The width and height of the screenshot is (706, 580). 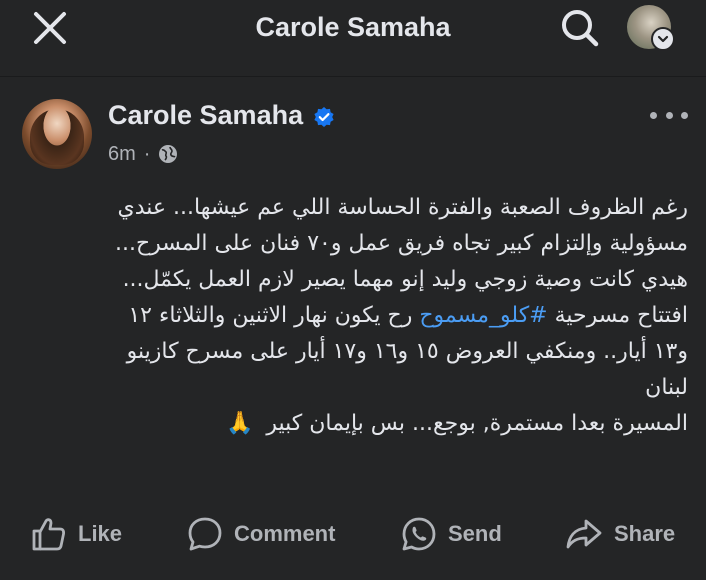 What do you see at coordinates (645, 533) in the screenshot?
I see `share-label: Share` at bounding box center [645, 533].